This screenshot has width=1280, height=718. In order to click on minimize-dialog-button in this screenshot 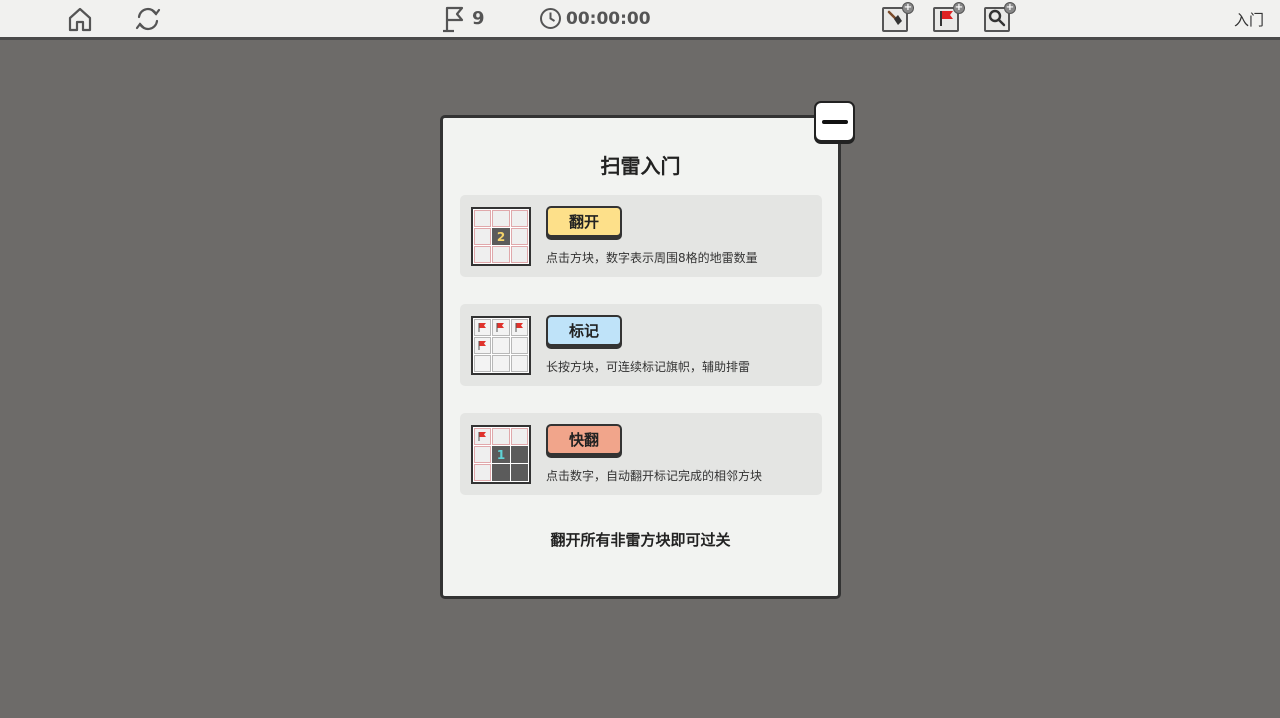, I will do `click(834, 121)`.